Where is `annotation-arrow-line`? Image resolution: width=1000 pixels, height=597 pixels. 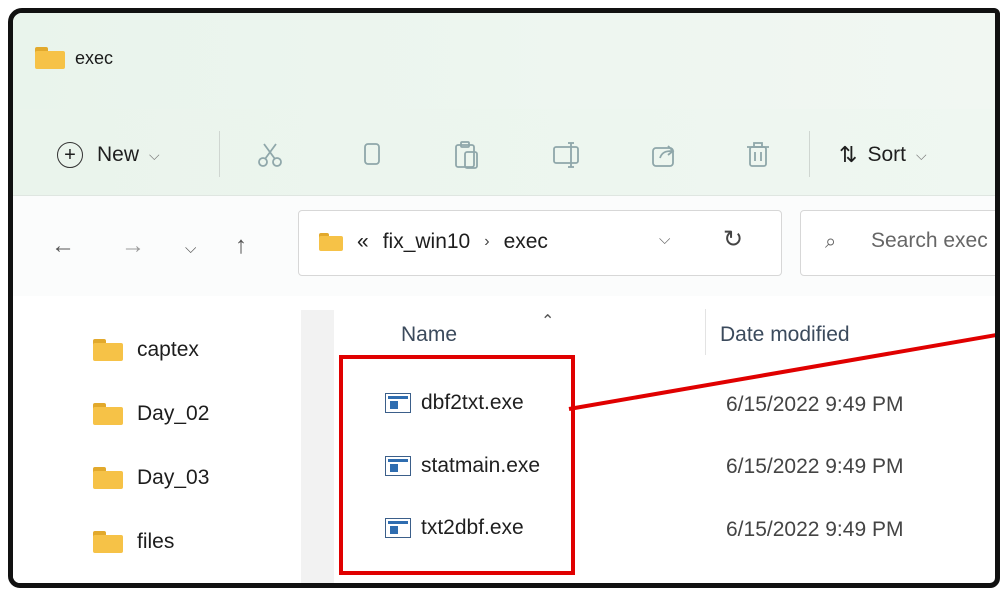 annotation-arrow-line is located at coordinates (781, 372).